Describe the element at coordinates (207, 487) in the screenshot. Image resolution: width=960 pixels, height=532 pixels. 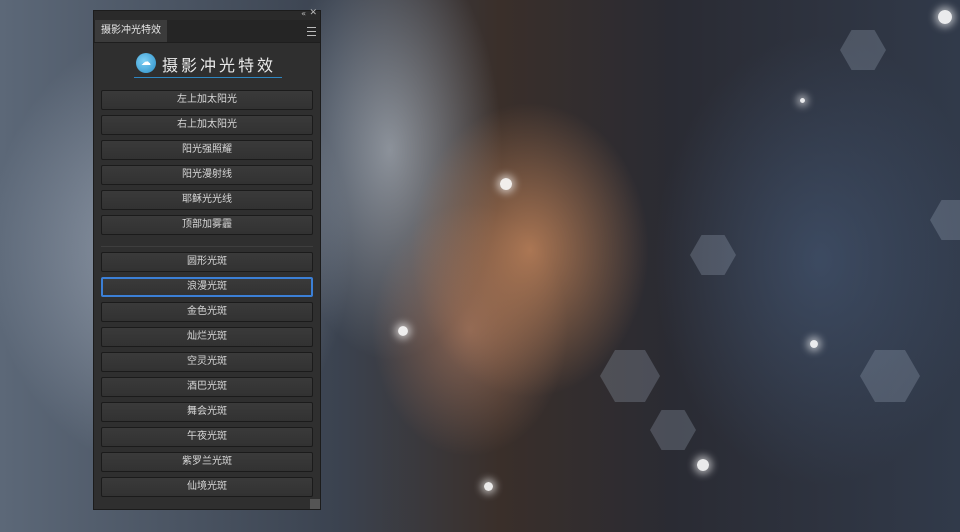
I see `effect-button: 仙境光斑` at that location.